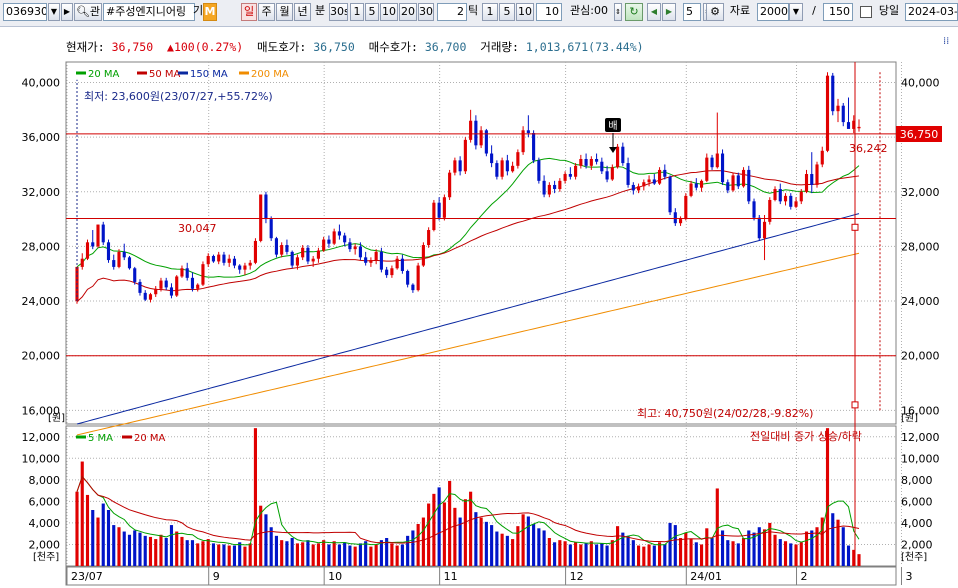 Image resolution: width=958 pixels, height=588 pixels. What do you see at coordinates (920, 246) in the screenshot?
I see `price-tick-right: 28,000` at bounding box center [920, 246].